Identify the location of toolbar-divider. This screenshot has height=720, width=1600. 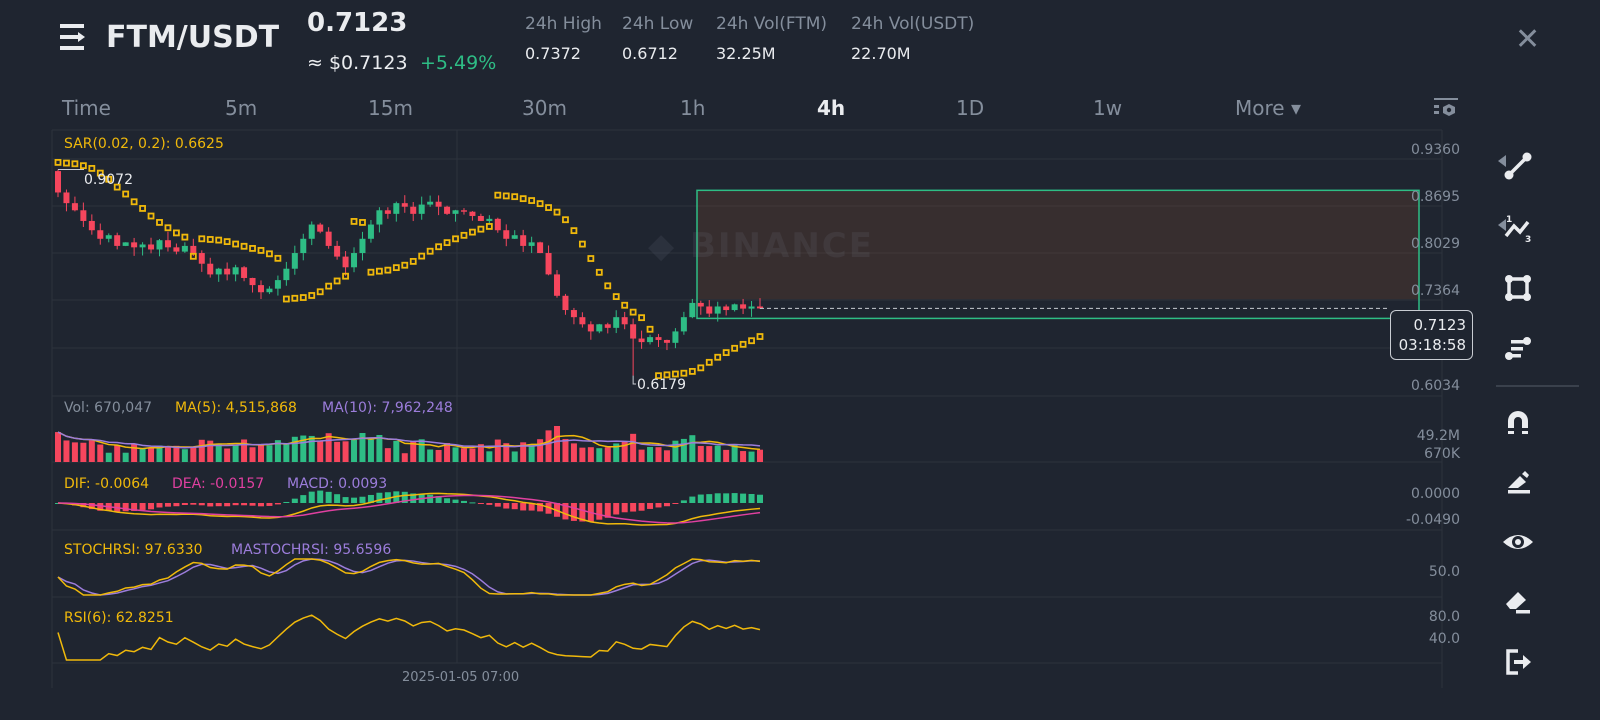
(1537, 386).